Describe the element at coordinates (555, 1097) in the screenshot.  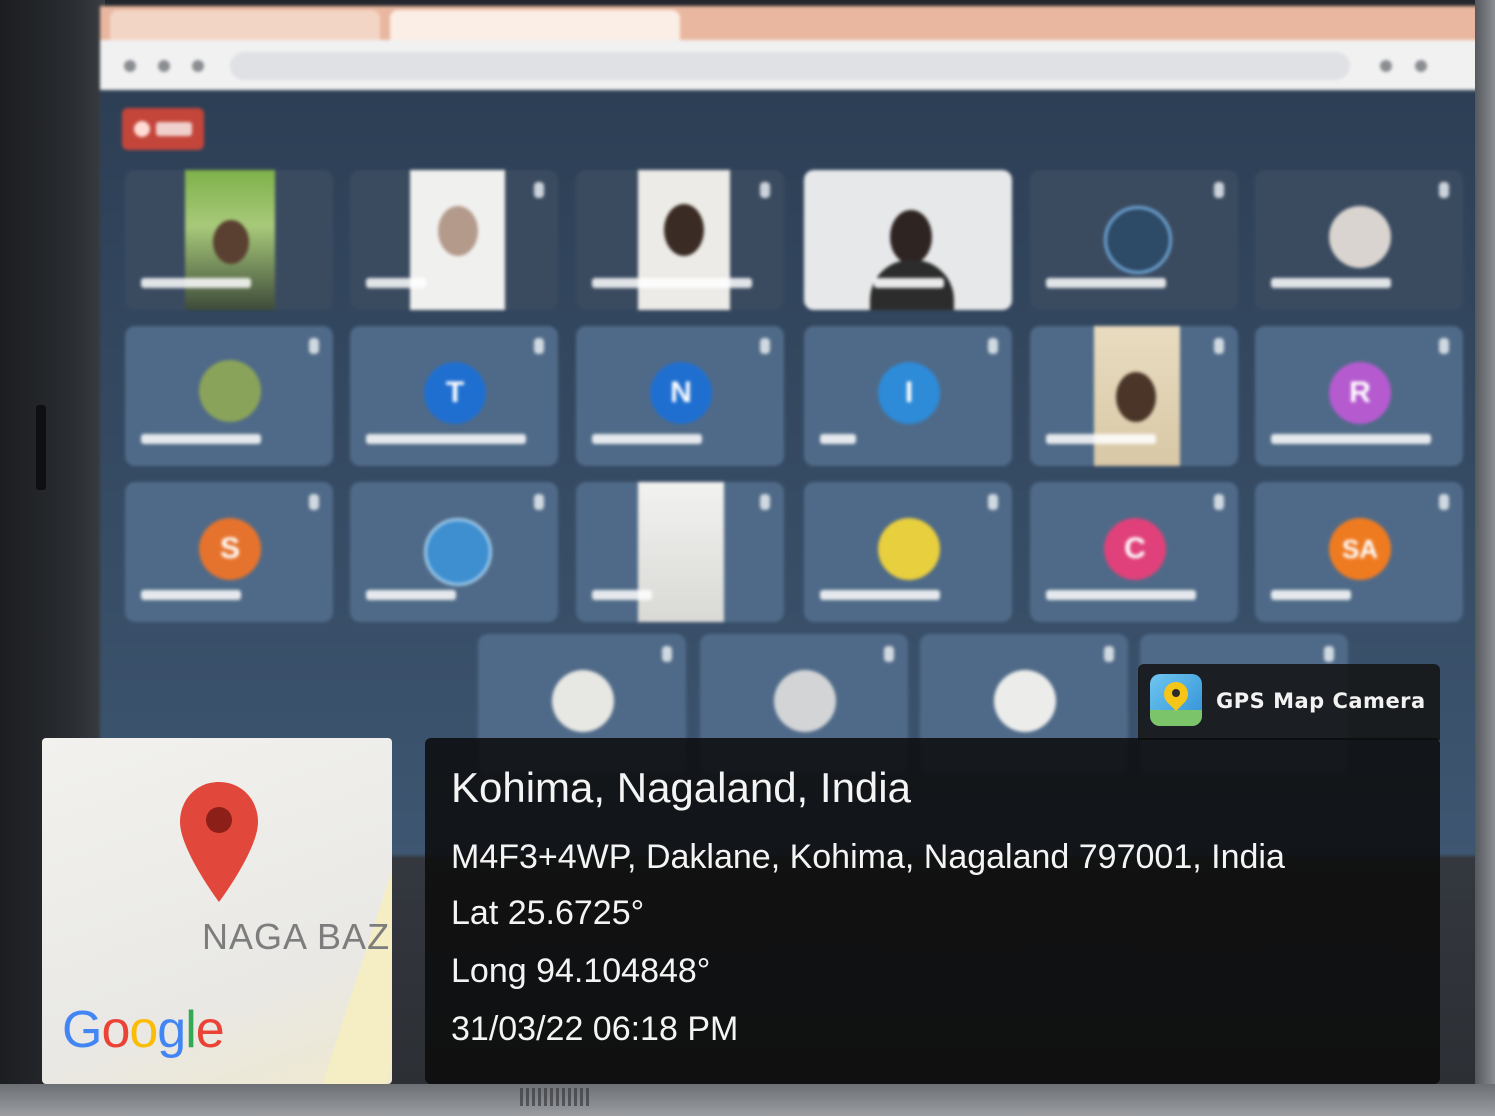
I see `speaker-grille` at that location.